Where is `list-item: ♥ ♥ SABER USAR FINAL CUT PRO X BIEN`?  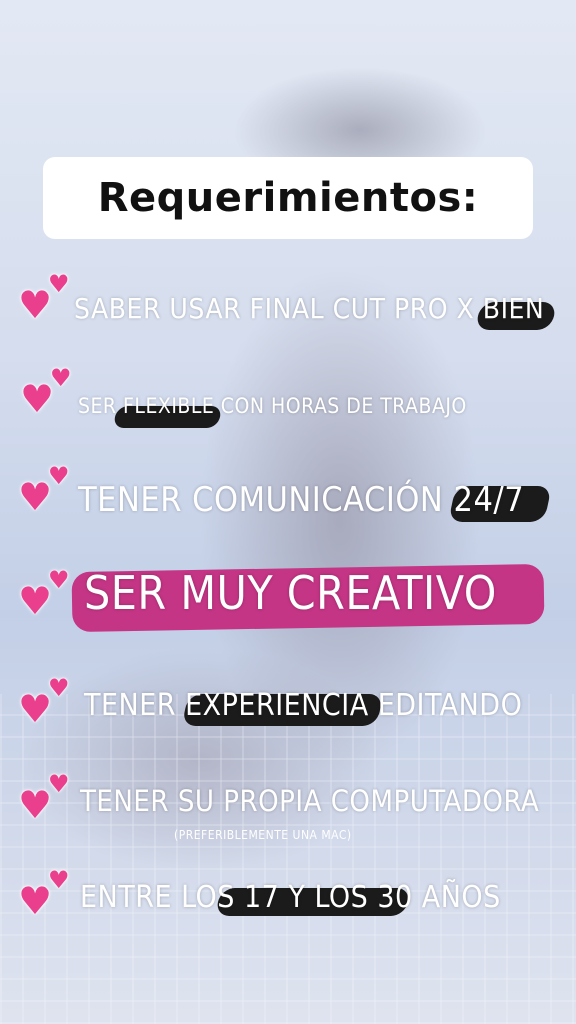
list-item: ♥ ♥ SABER USAR FINAL CUT PRO X BIEN is located at coordinates (288, 305).